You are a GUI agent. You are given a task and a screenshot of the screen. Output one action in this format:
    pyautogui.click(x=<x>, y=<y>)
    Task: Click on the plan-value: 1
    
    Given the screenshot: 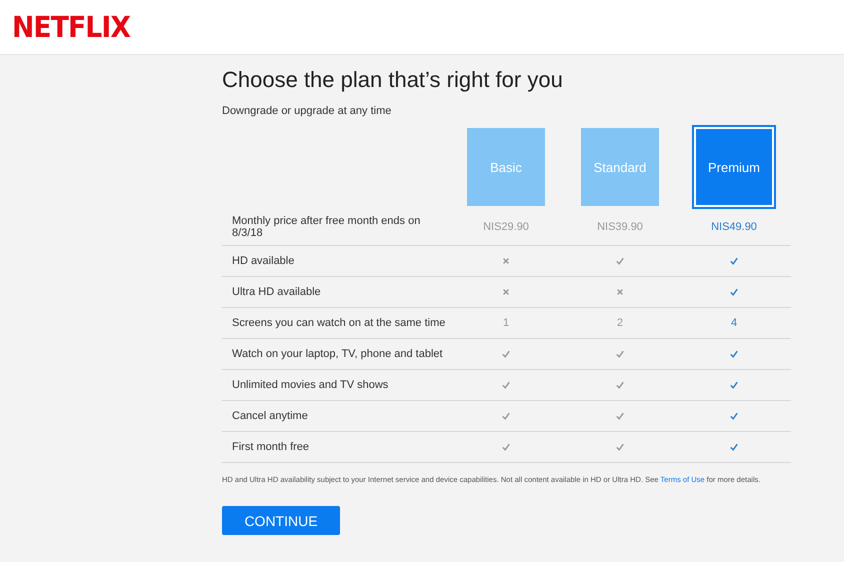 What is the action you would take?
    pyautogui.click(x=506, y=323)
    